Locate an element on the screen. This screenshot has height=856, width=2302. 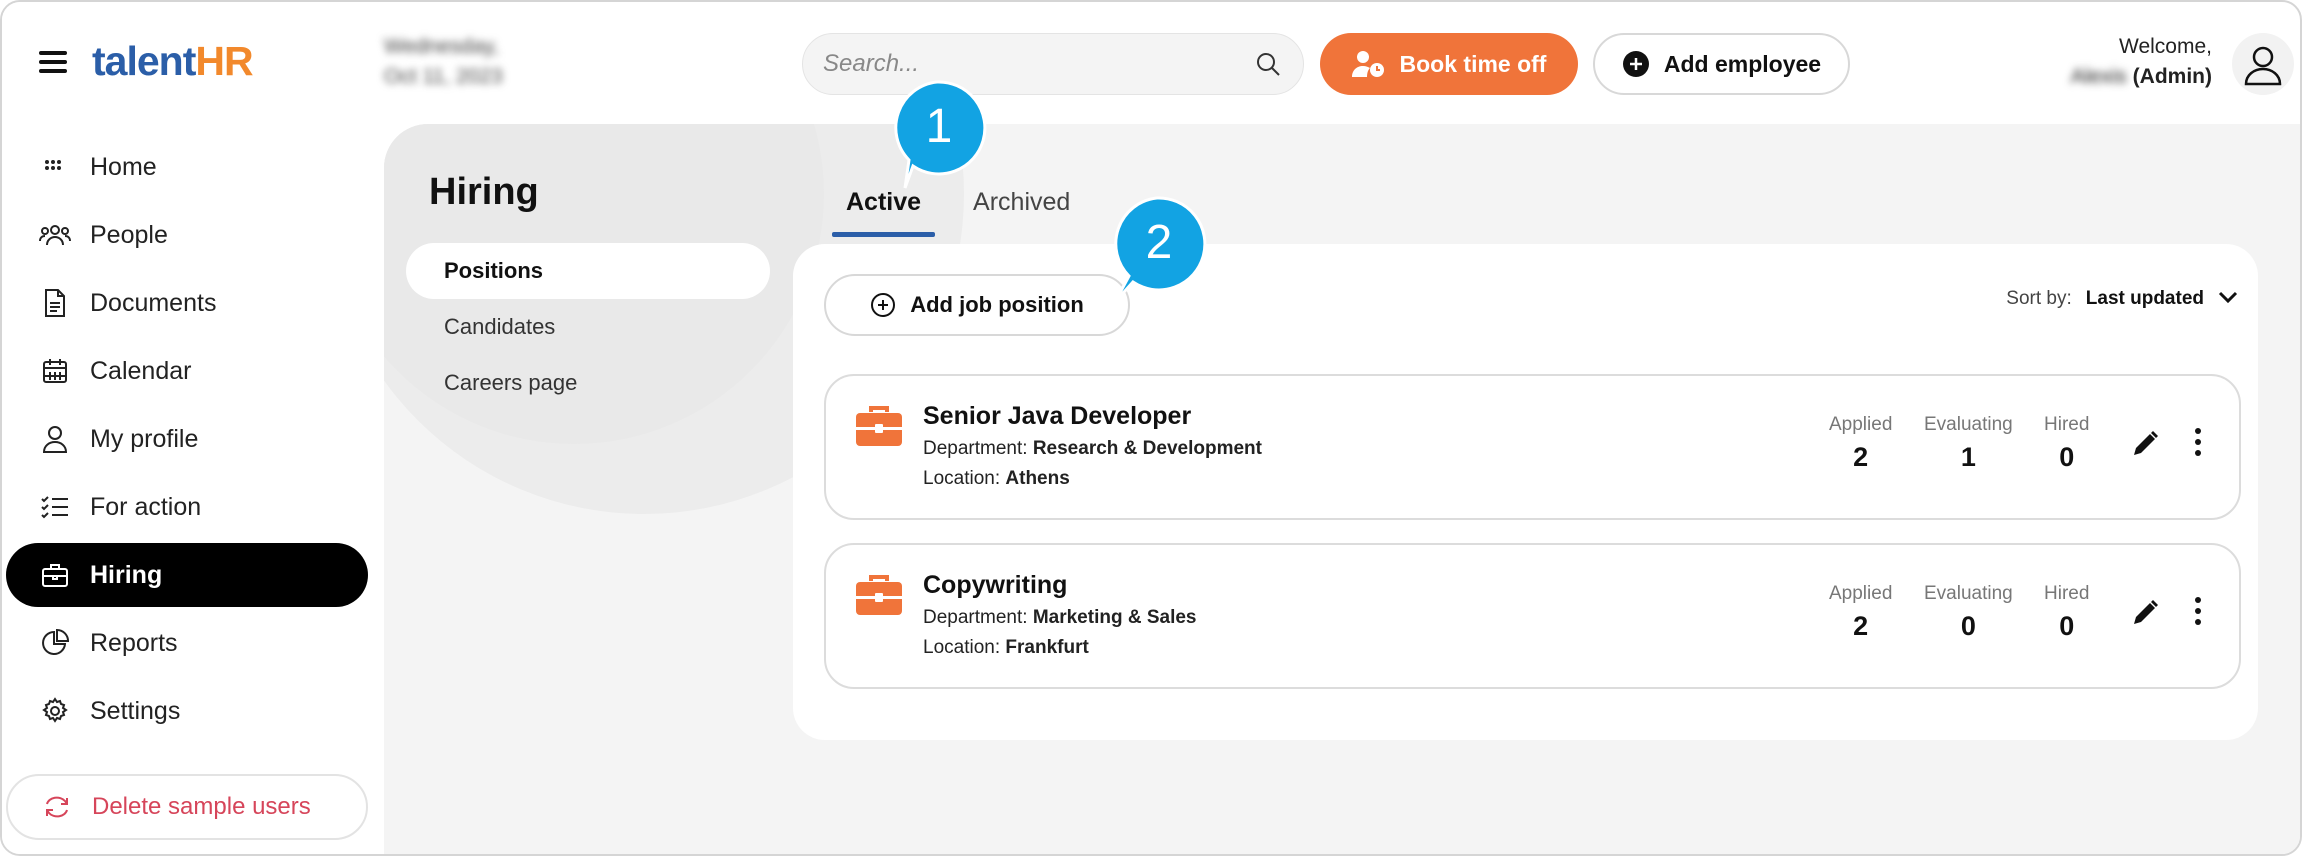
book-time-off-button: Book time off is located at coordinates (1449, 64).